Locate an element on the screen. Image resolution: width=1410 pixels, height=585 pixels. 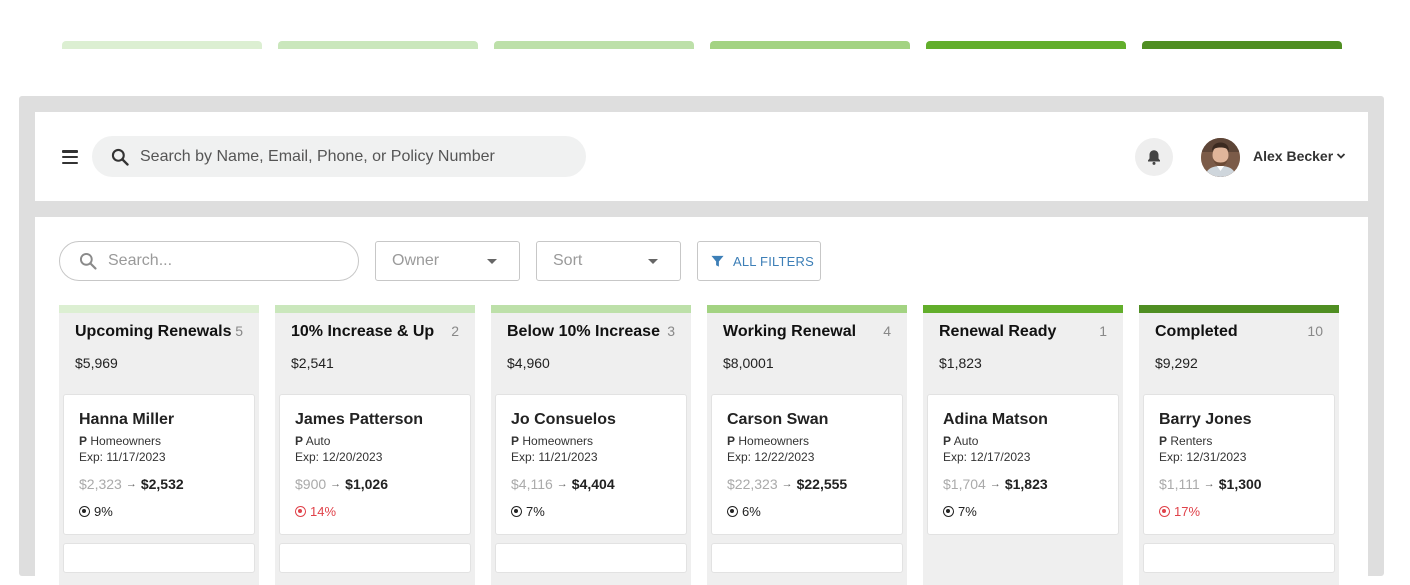
policy-type: P Renters is located at coordinates (1239, 441).